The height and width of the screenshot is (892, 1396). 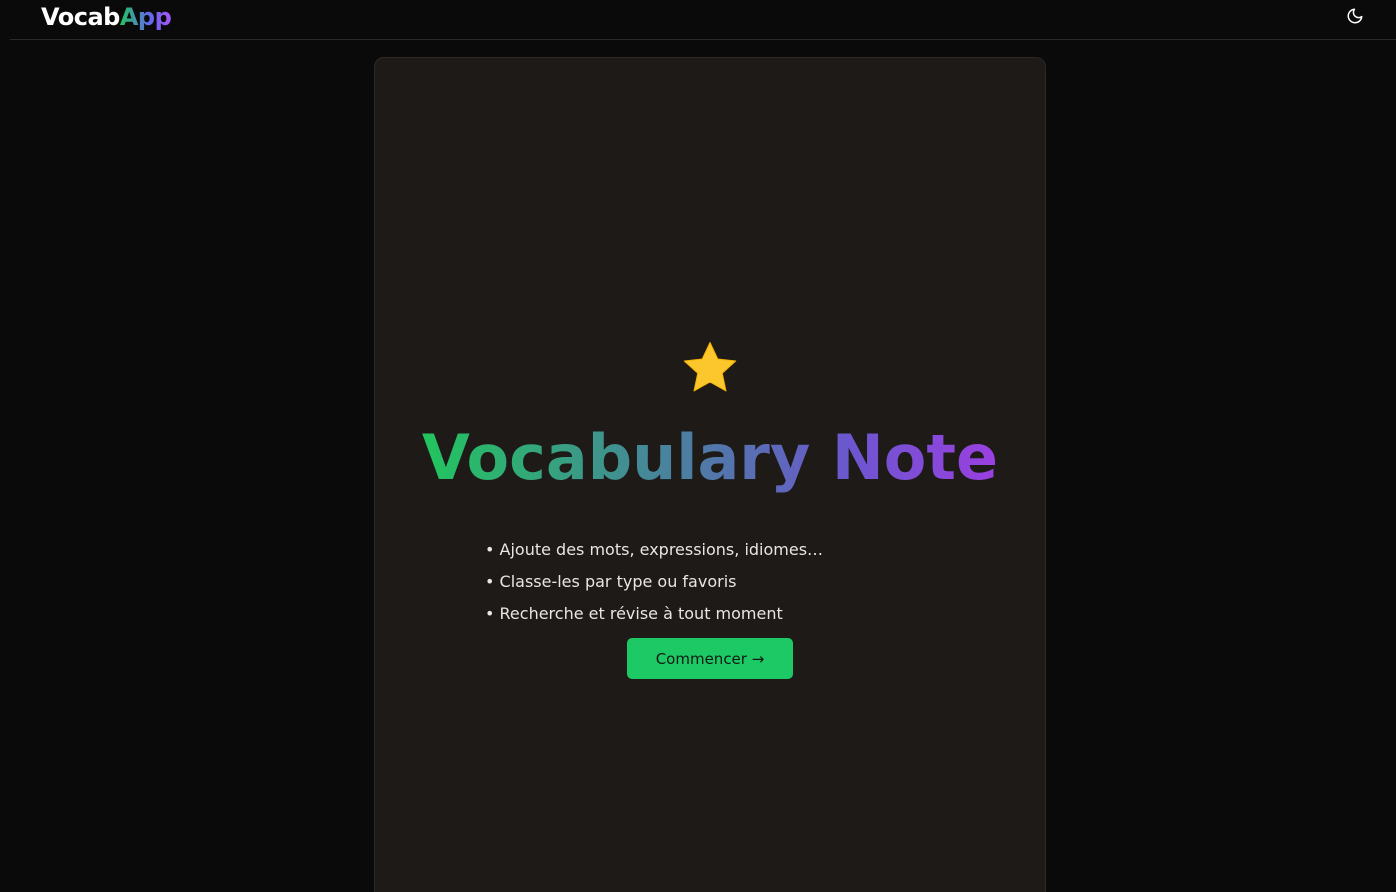 I want to click on page-title: Vocabulary Note, so click(x=710, y=458).